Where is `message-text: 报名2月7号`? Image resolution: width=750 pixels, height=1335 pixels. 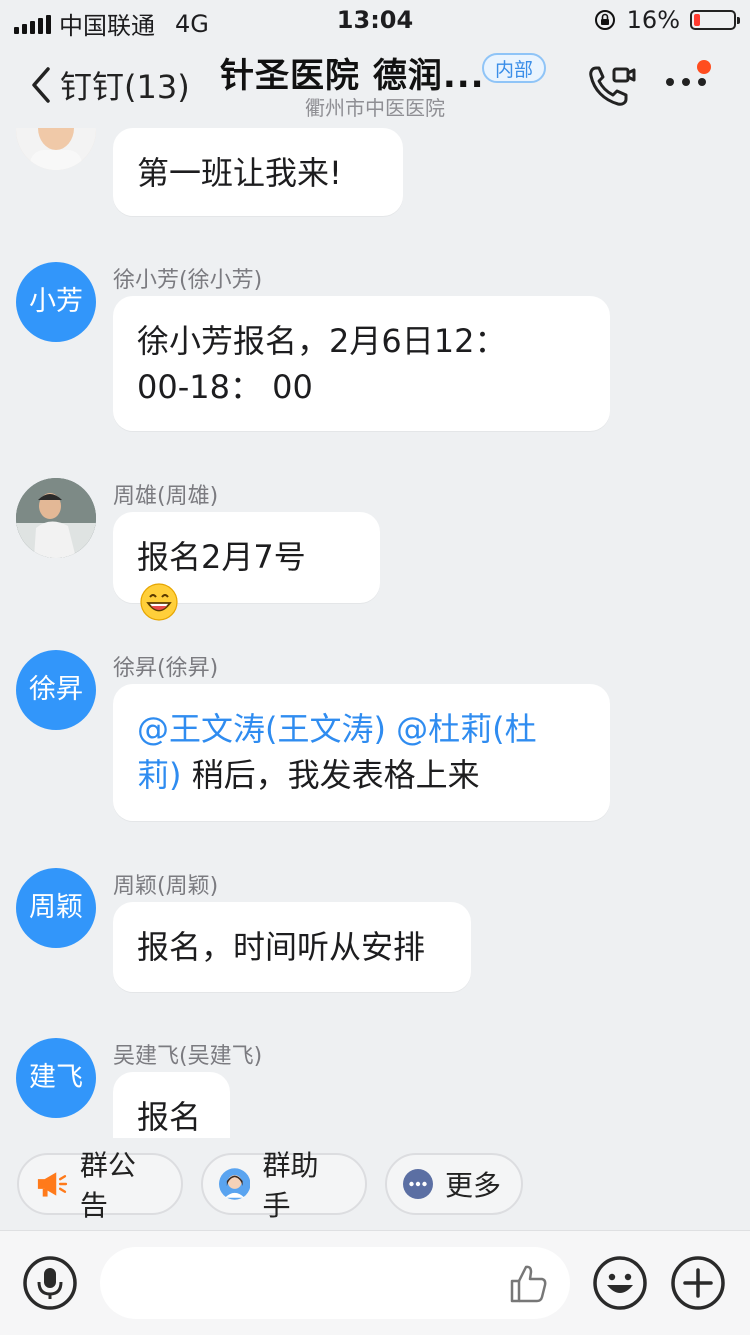 message-text: 报名2月7号 is located at coordinates (221, 557).